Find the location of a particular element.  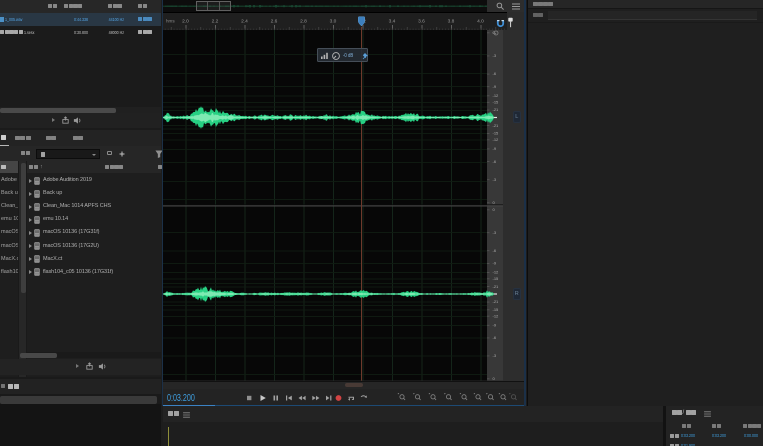

svg-text: 2.6 is located at coordinates (274, 22).